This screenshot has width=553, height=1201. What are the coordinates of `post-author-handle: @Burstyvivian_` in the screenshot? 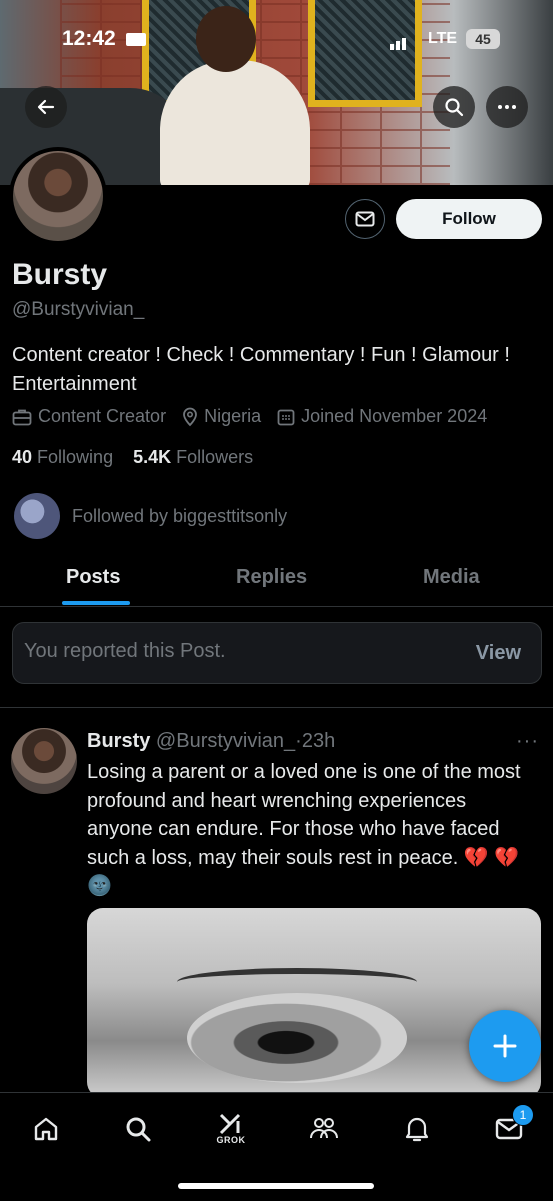 It's located at (225, 741).